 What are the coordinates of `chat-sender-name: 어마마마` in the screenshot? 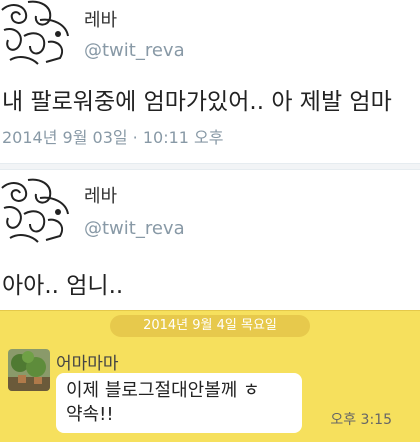 It's located at (87, 364).